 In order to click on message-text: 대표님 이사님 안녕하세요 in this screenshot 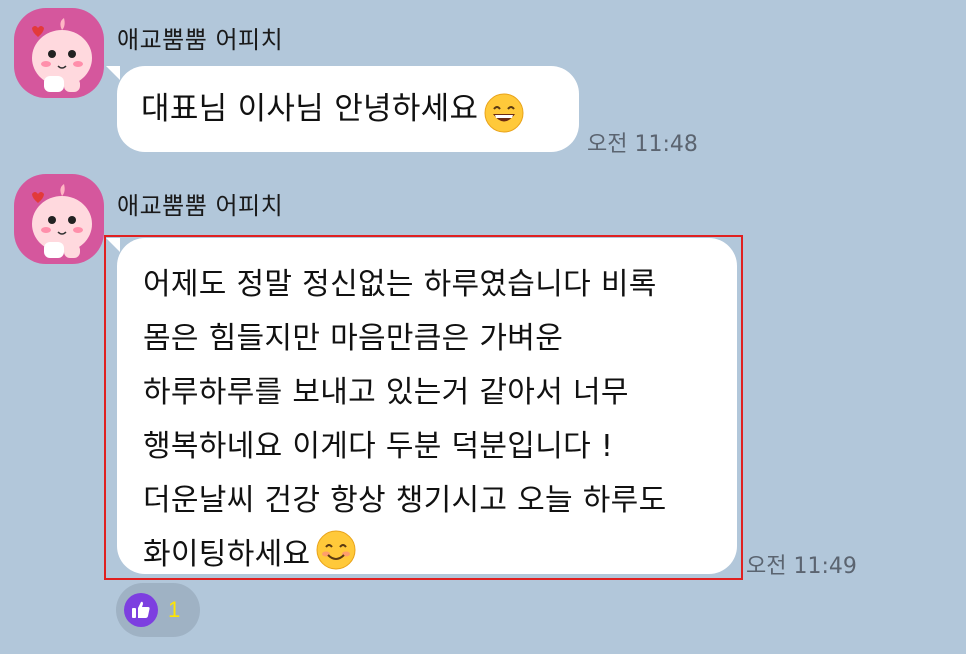, I will do `click(310, 109)`.